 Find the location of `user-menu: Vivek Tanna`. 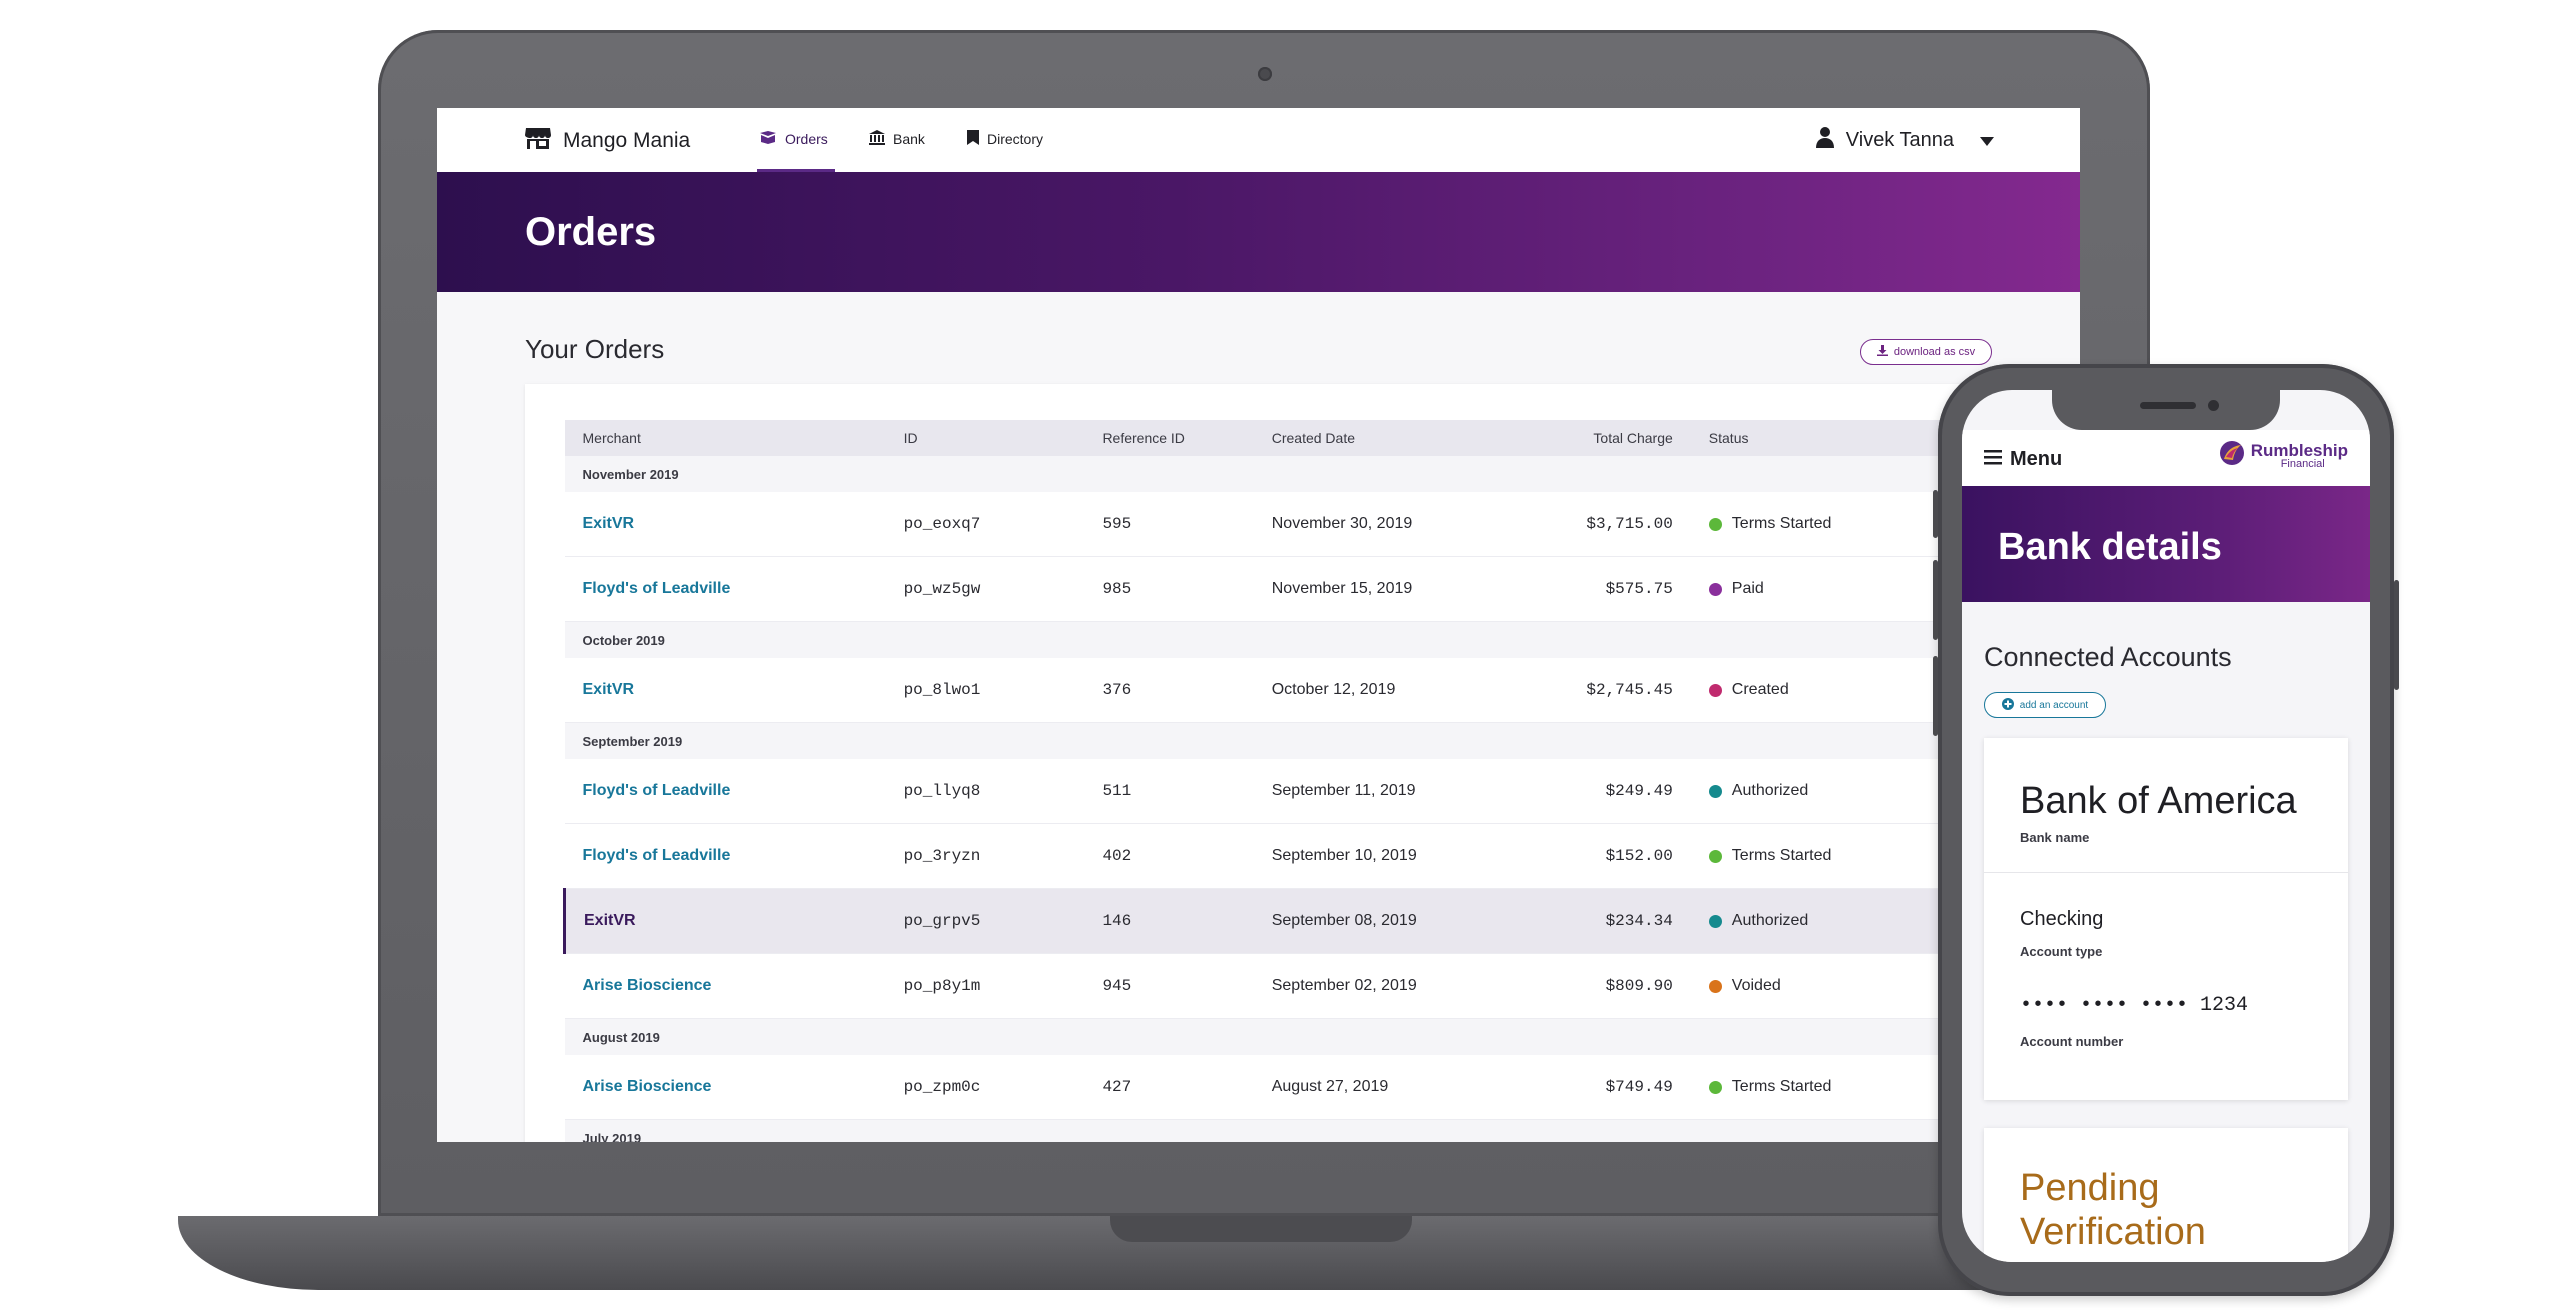

user-menu: Vivek Tanna is located at coordinates (1904, 140).